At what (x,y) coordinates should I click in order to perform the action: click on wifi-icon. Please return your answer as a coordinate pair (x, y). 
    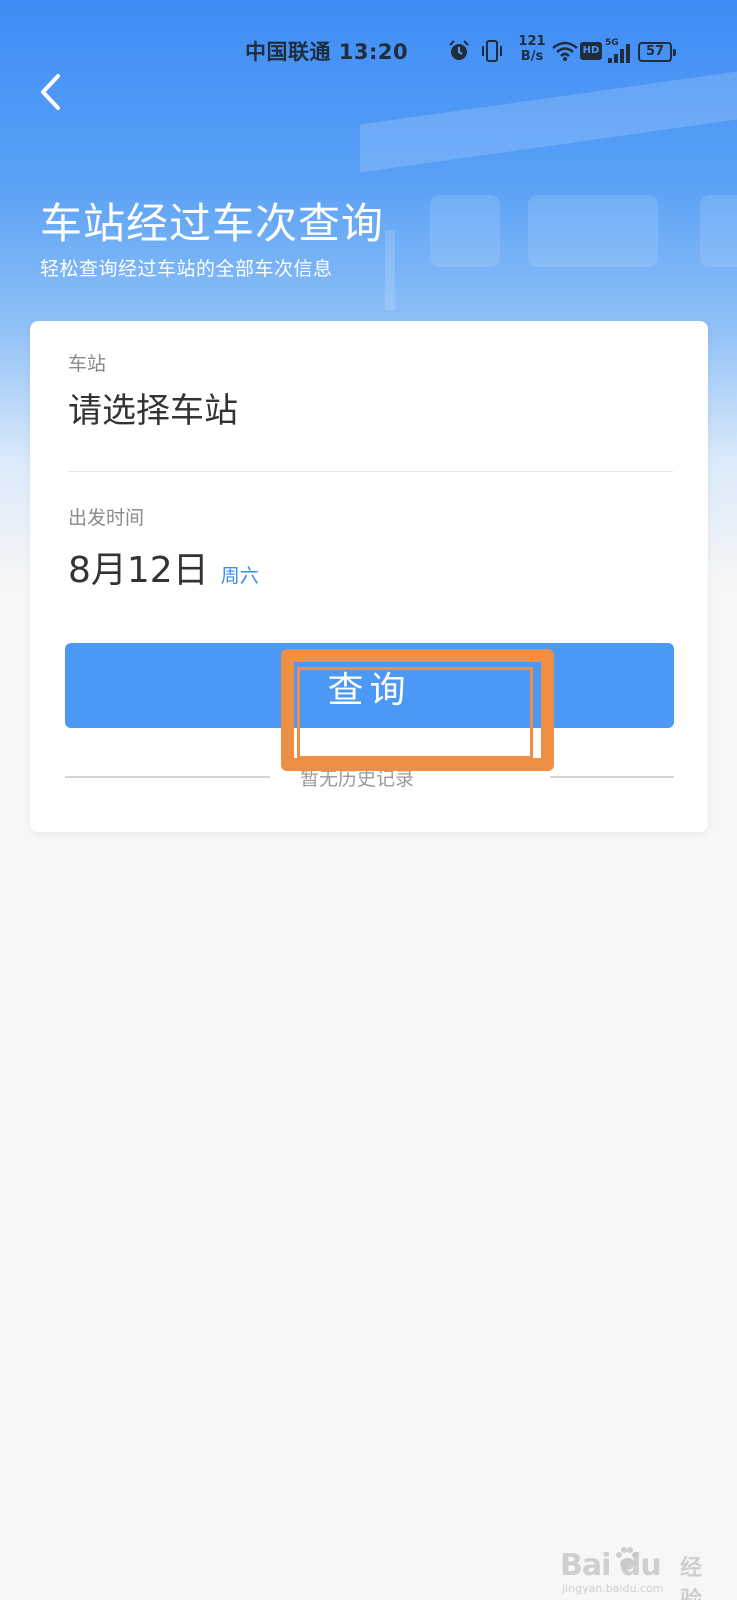
    Looking at the image, I should click on (565, 51).